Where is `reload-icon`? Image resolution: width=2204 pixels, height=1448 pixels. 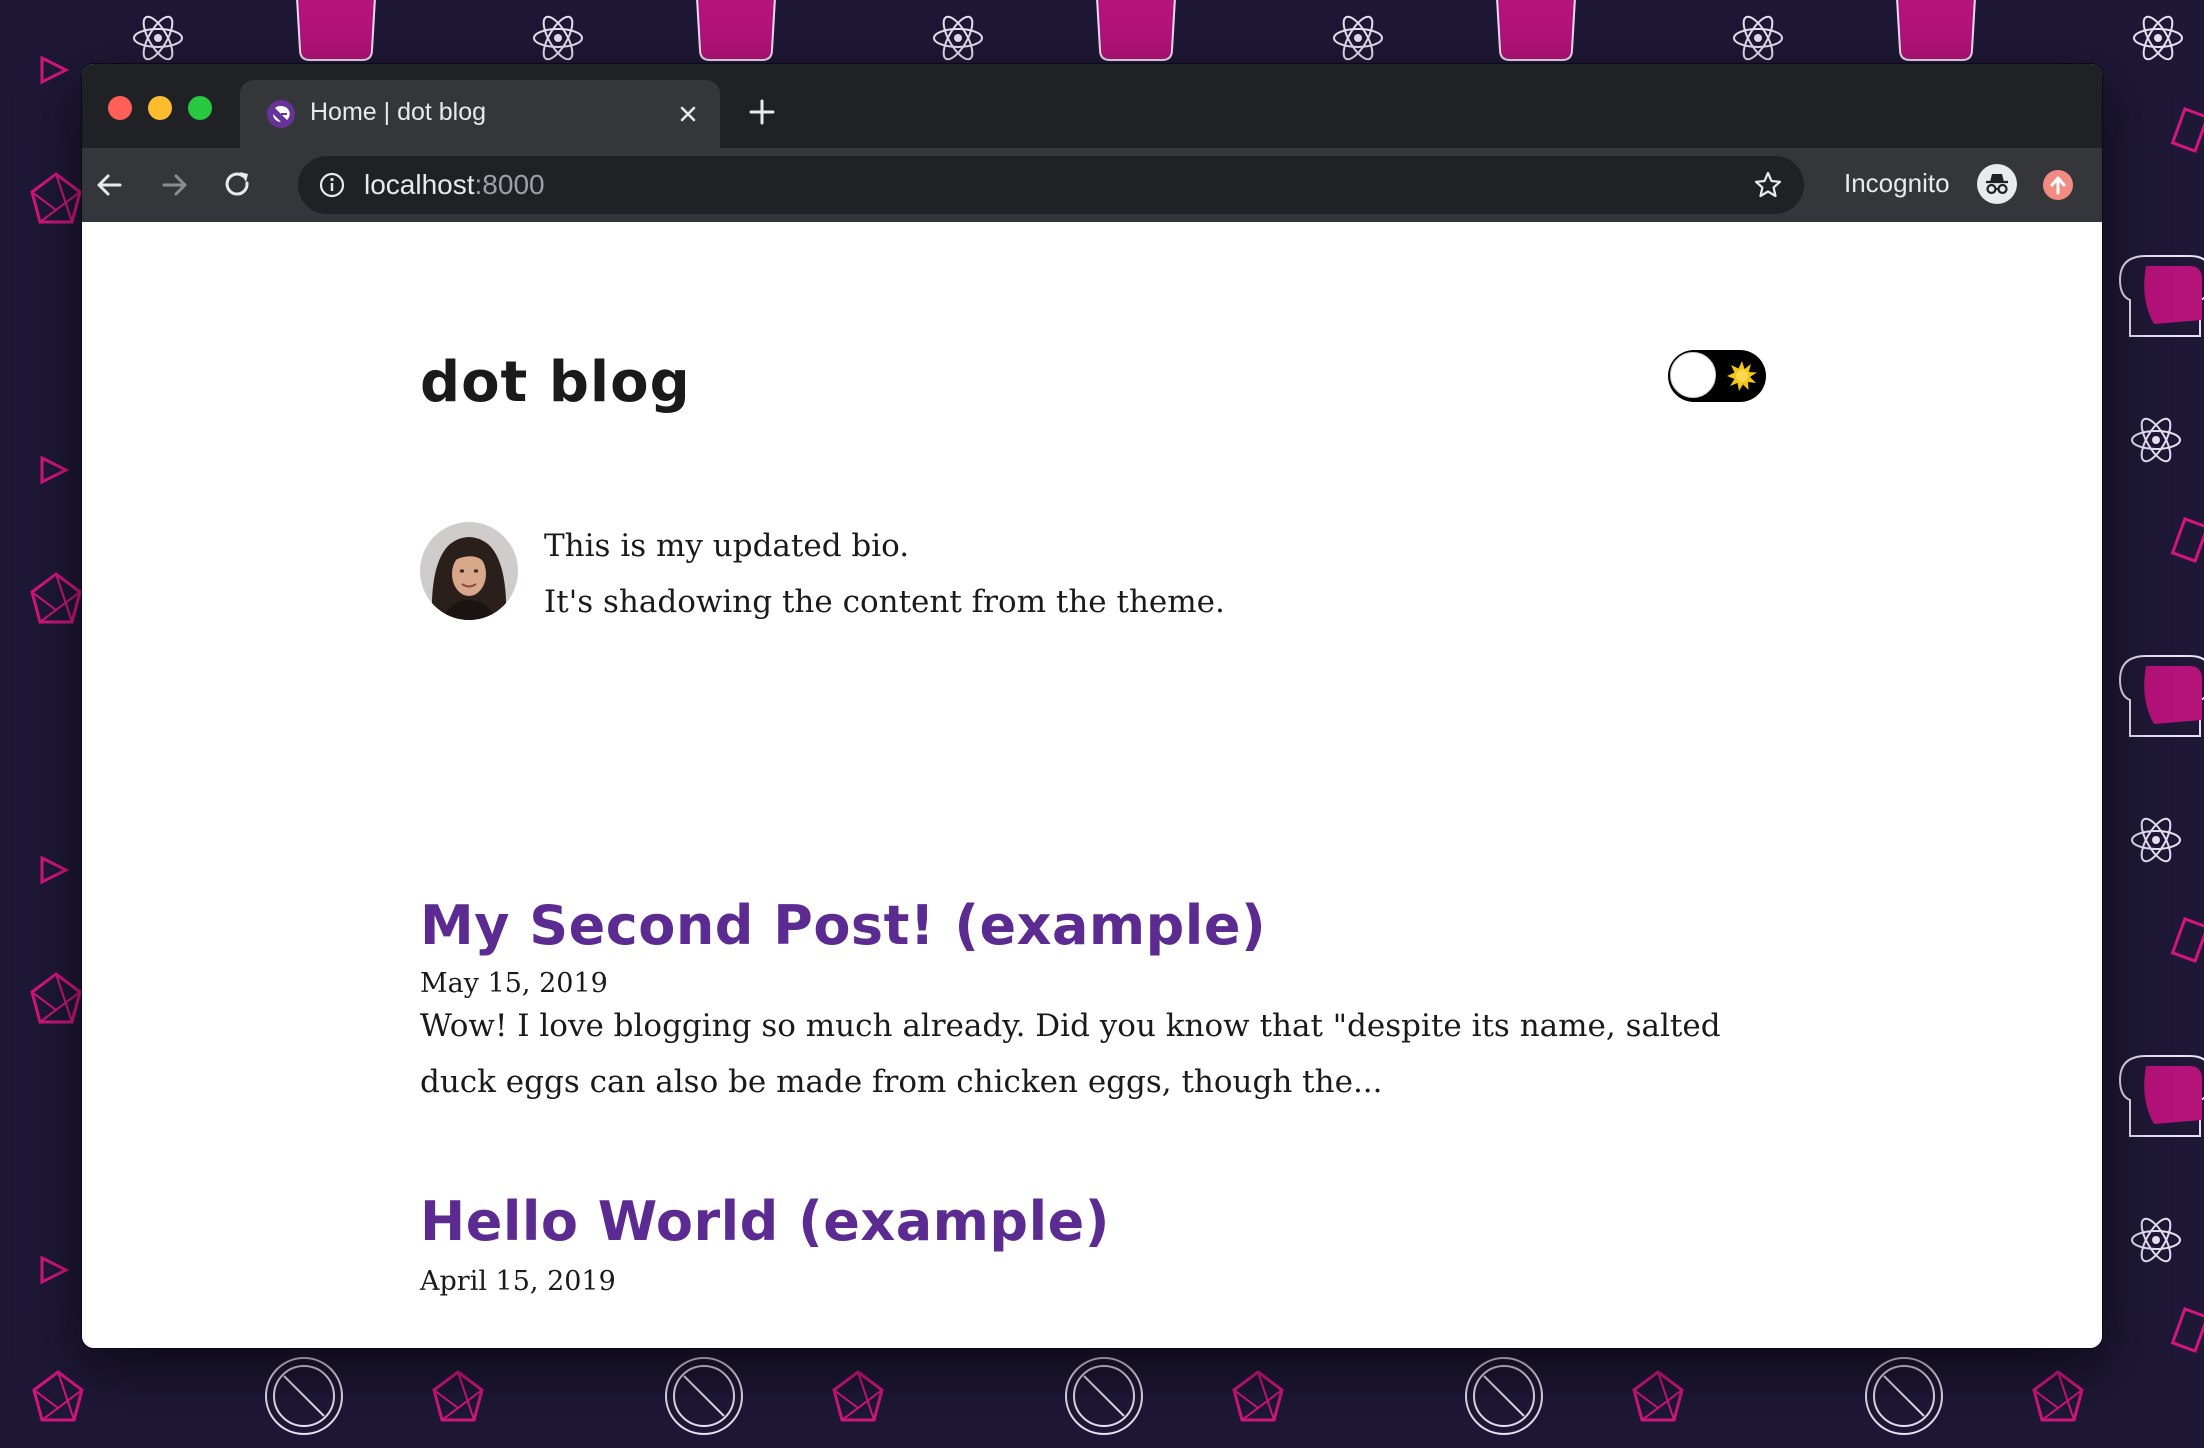
reload-icon is located at coordinates (238, 185).